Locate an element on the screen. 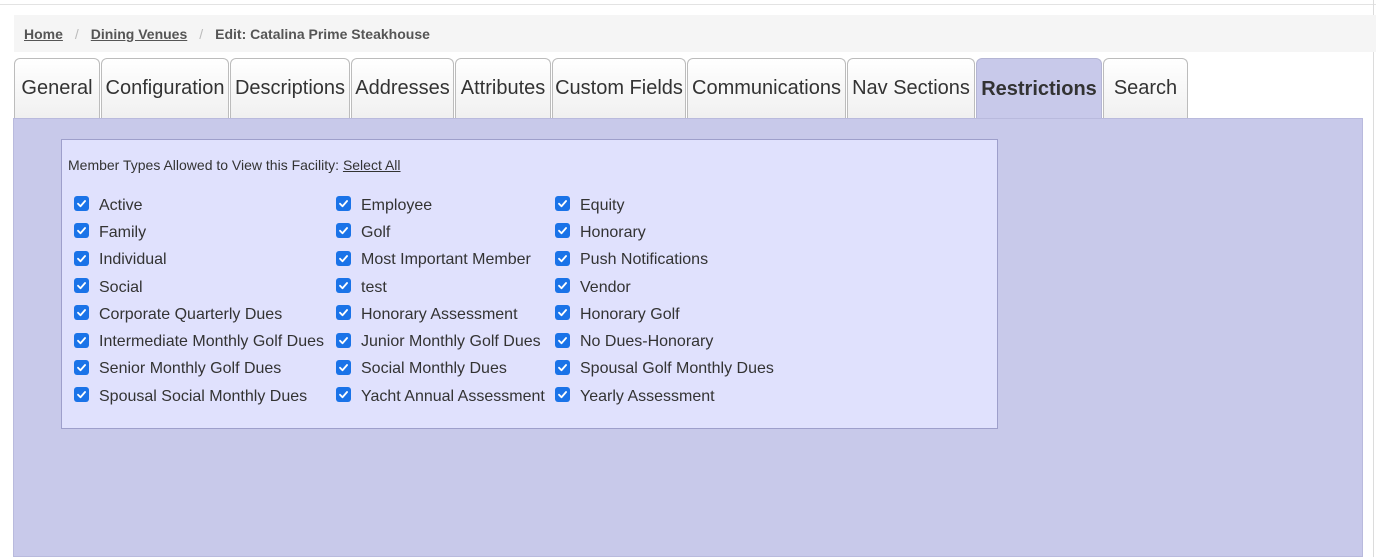 The height and width of the screenshot is (557, 1376). select-all-link: Select All is located at coordinates (372, 165).